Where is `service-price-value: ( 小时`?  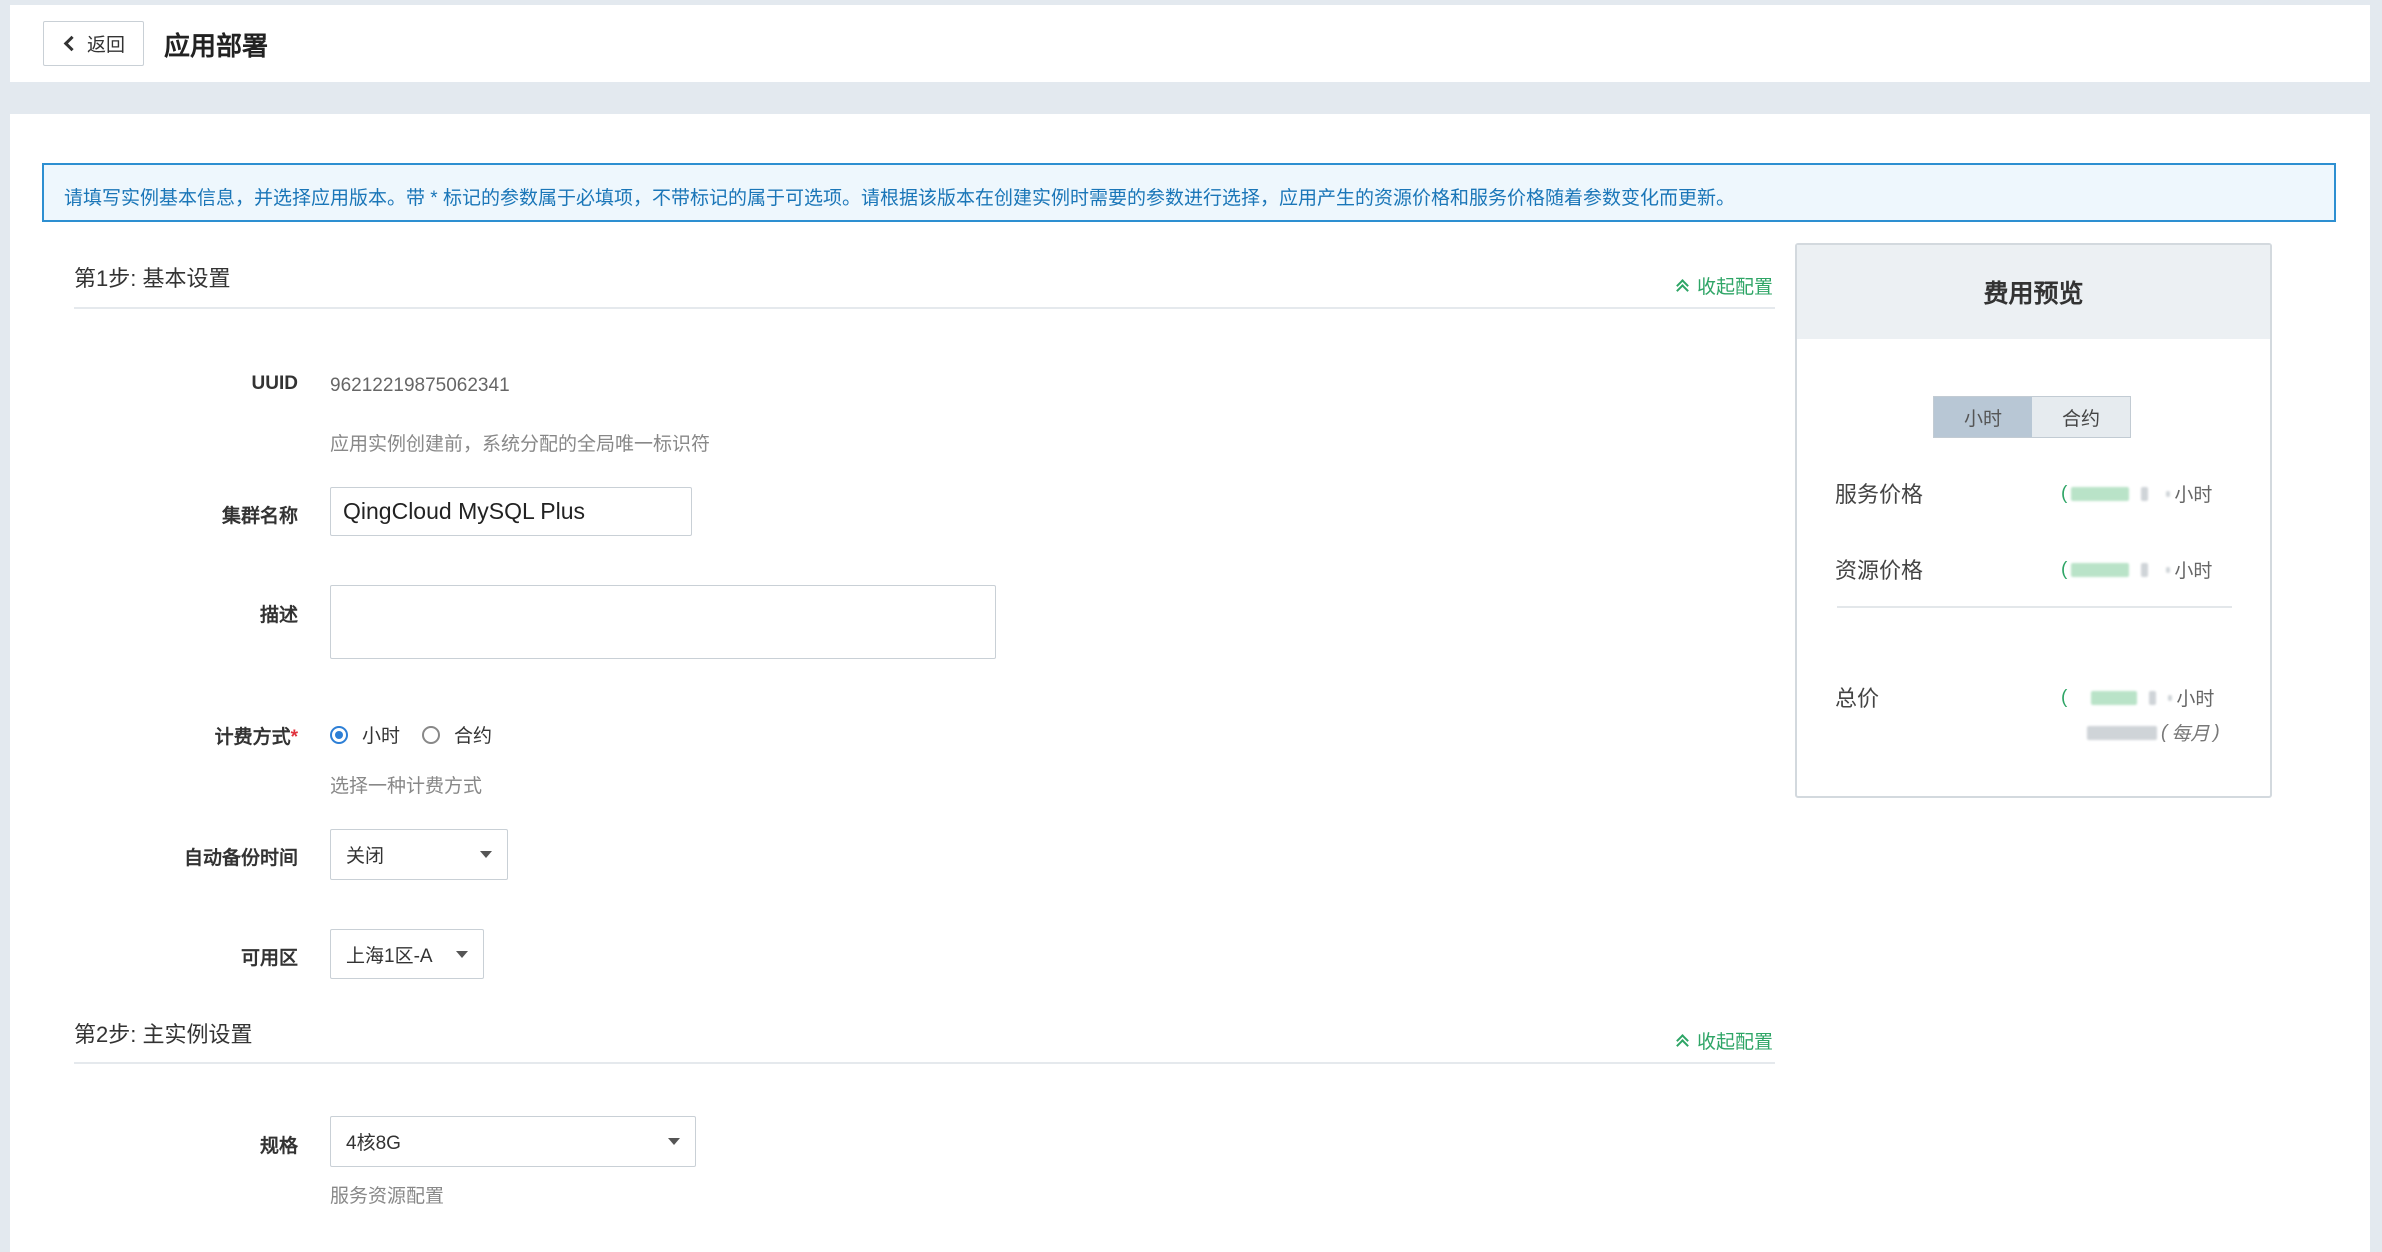 service-price-value: ( 小时 is located at coordinates (2136, 493).